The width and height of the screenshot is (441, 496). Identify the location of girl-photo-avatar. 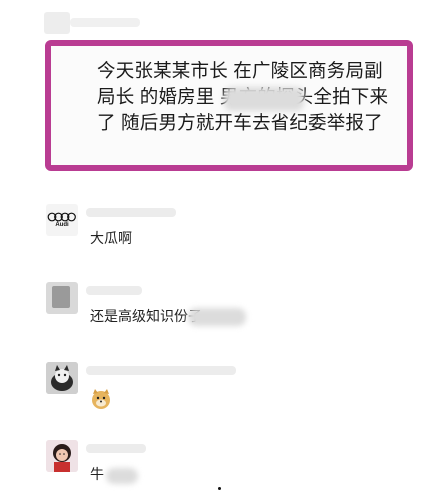
(62, 456).